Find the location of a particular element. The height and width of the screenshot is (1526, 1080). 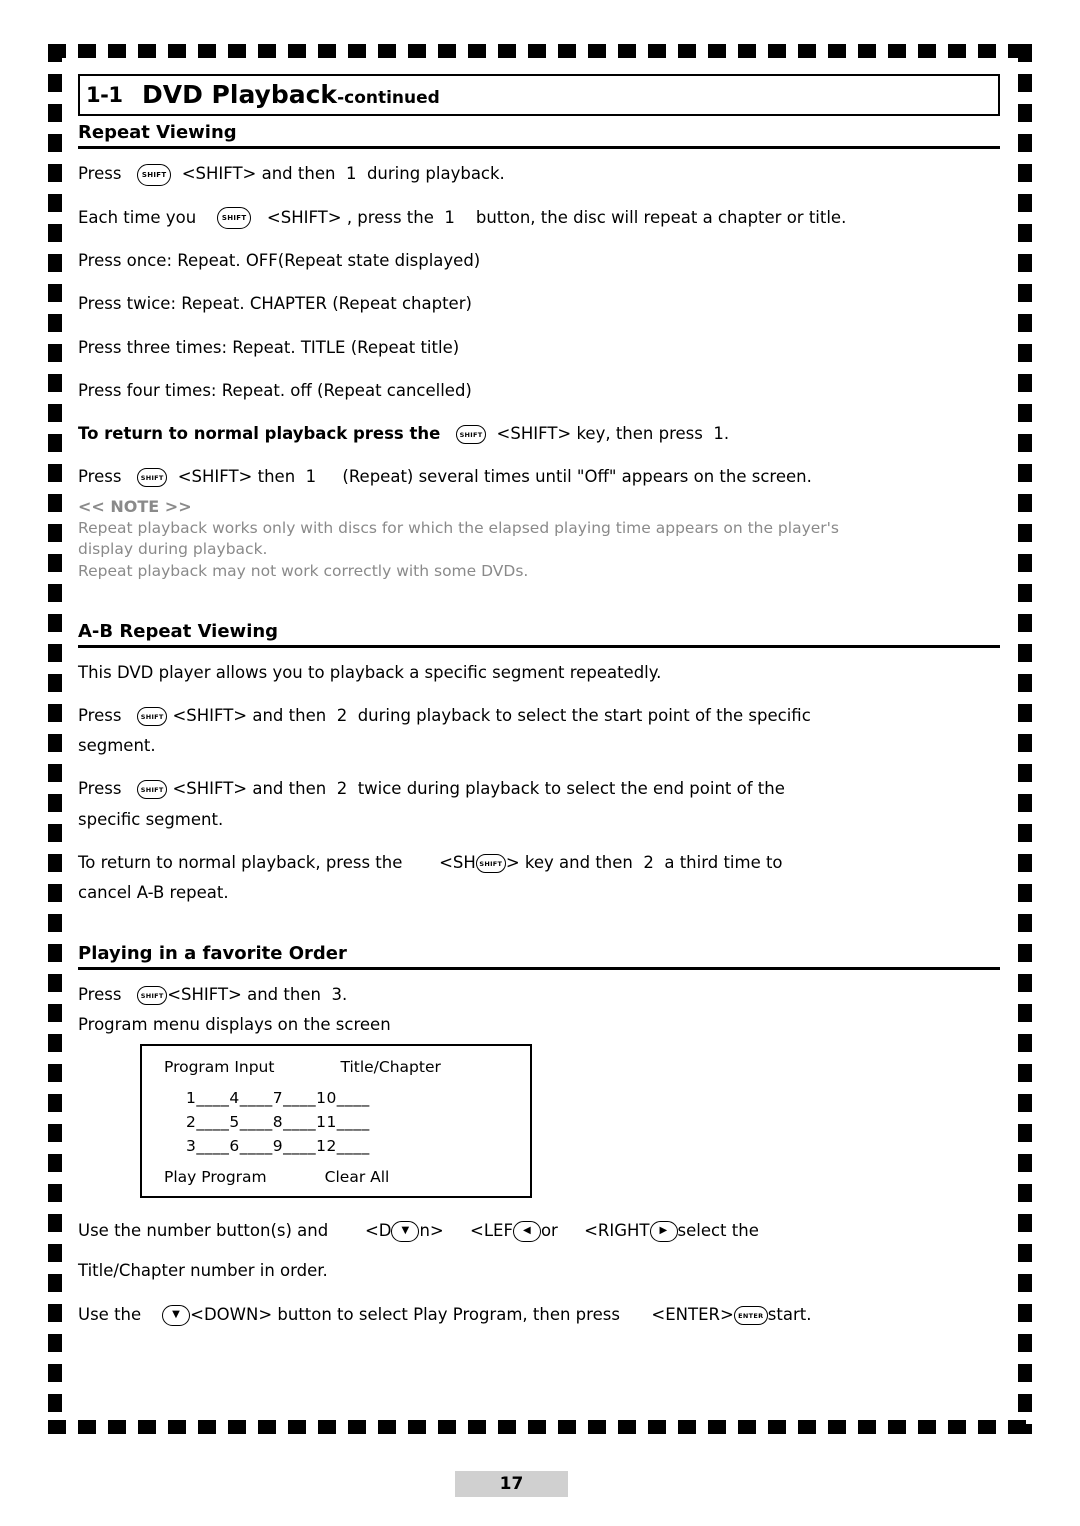

ab-line-4-num: 2 is located at coordinates (648, 862).